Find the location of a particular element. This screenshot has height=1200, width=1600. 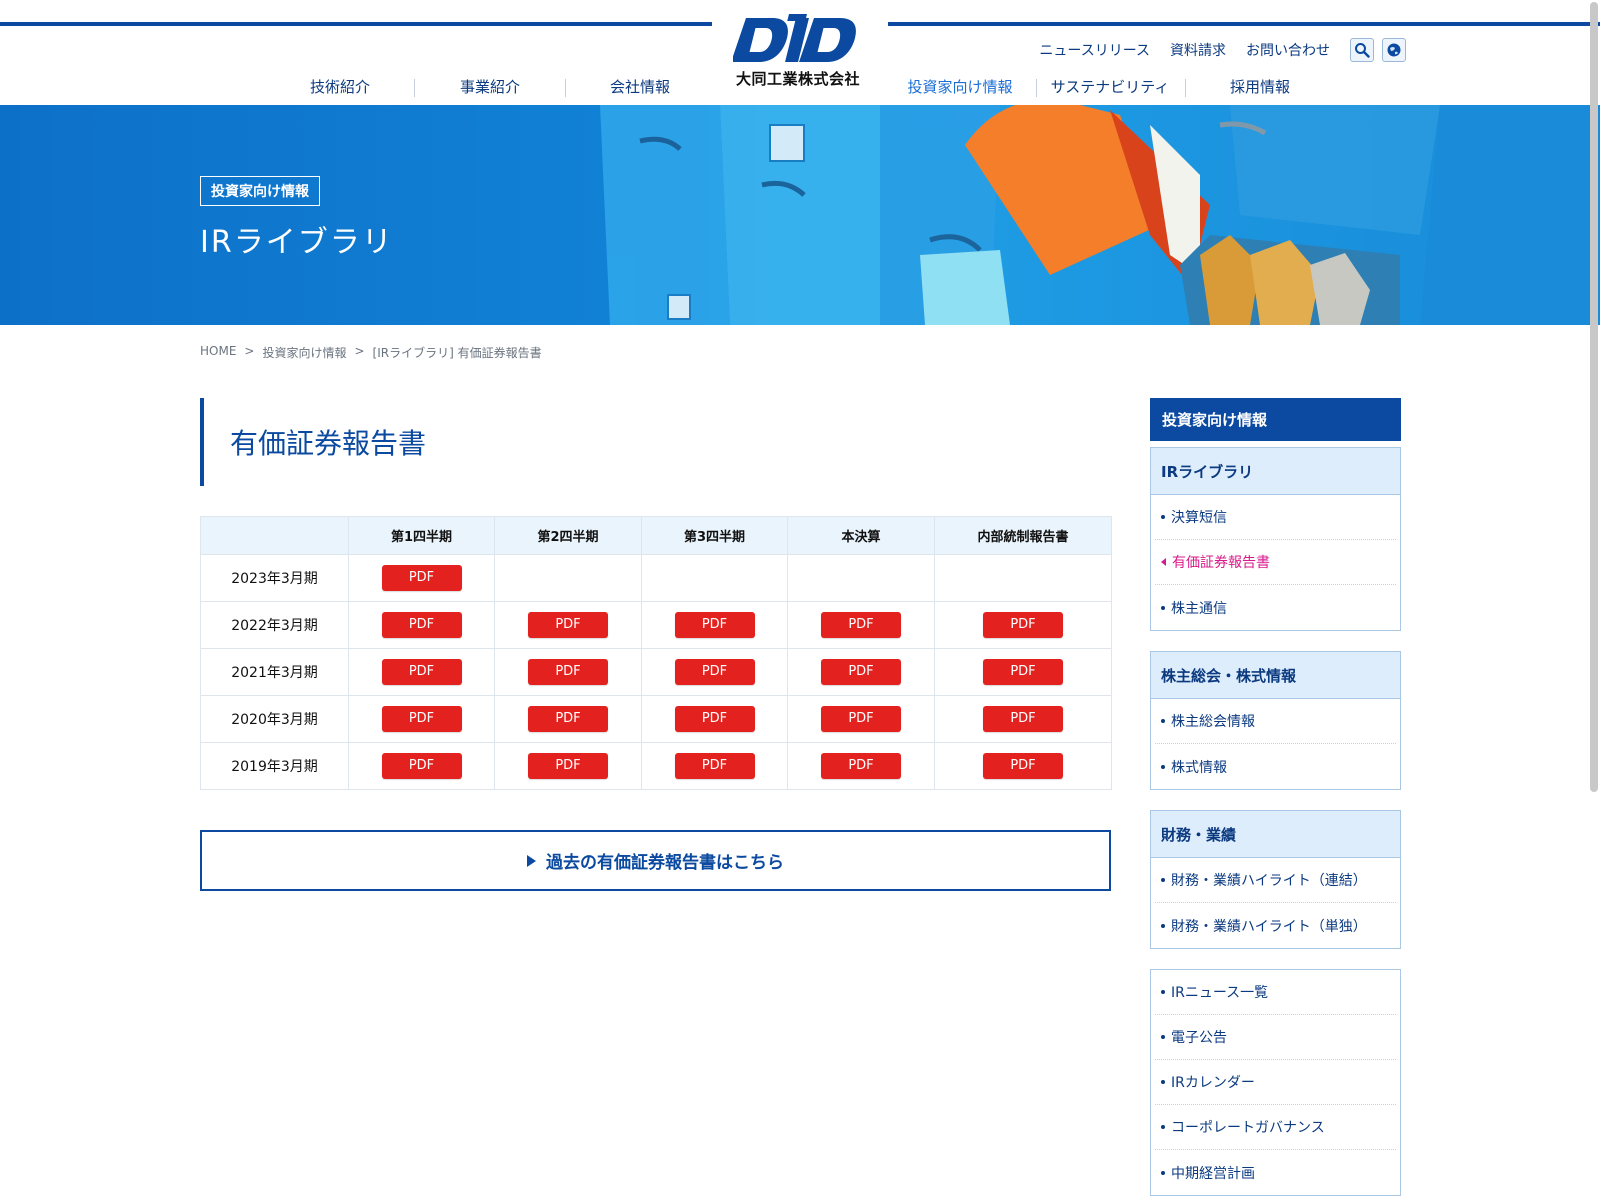

util-docs-link: 資料請求 is located at coordinates (1198, 50).